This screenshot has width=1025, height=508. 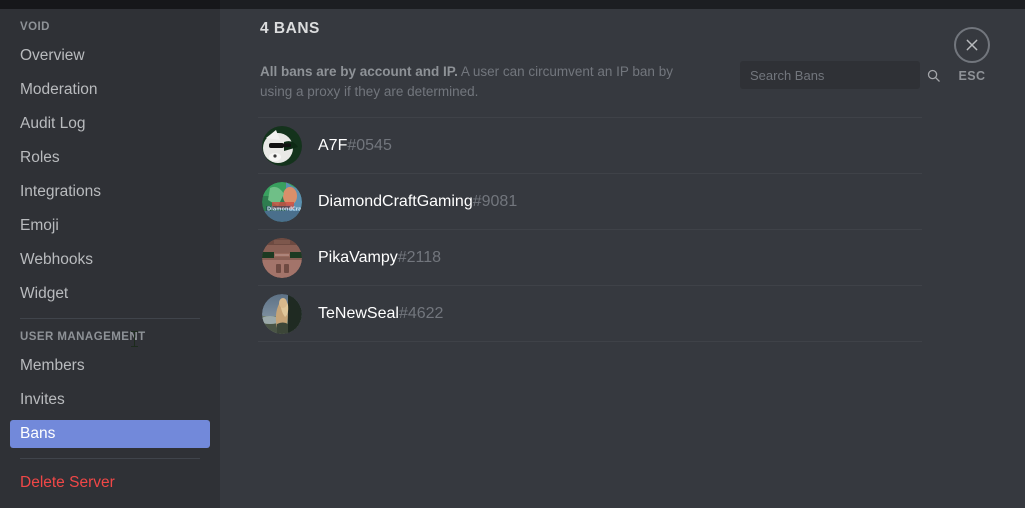 I want to click on sidebar-item-label: Members, so click(x=52, y=365).